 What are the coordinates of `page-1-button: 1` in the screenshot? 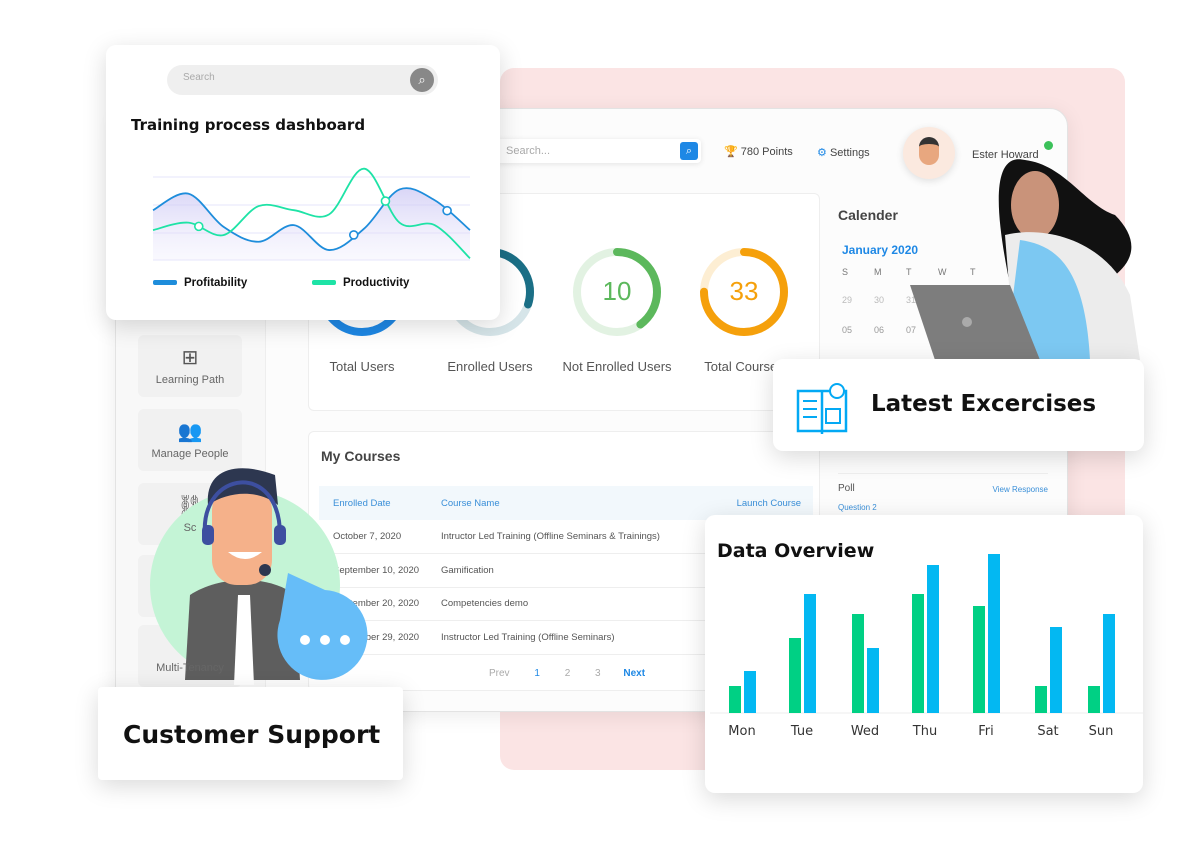 It's located at (537, 673).